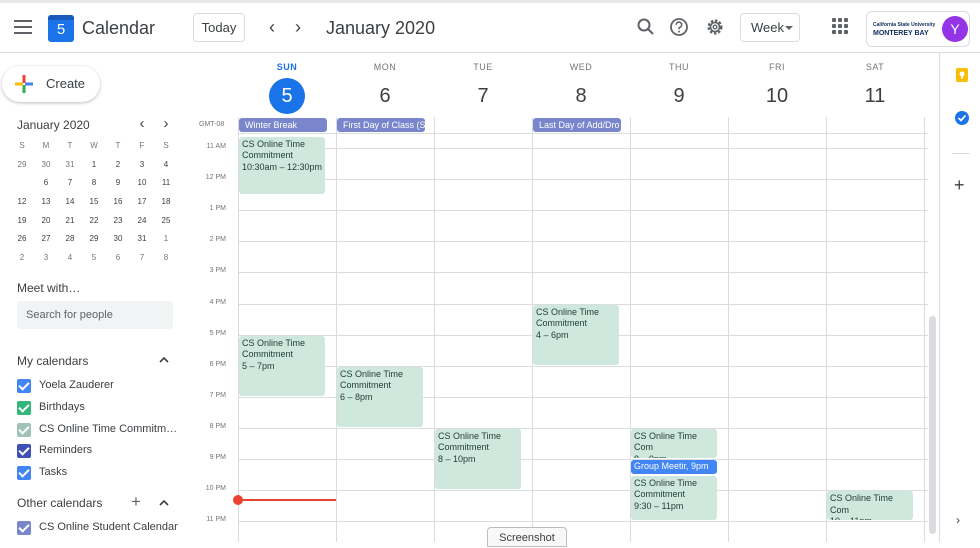  I want to click on day-header: MON 6, so click(385, 88).